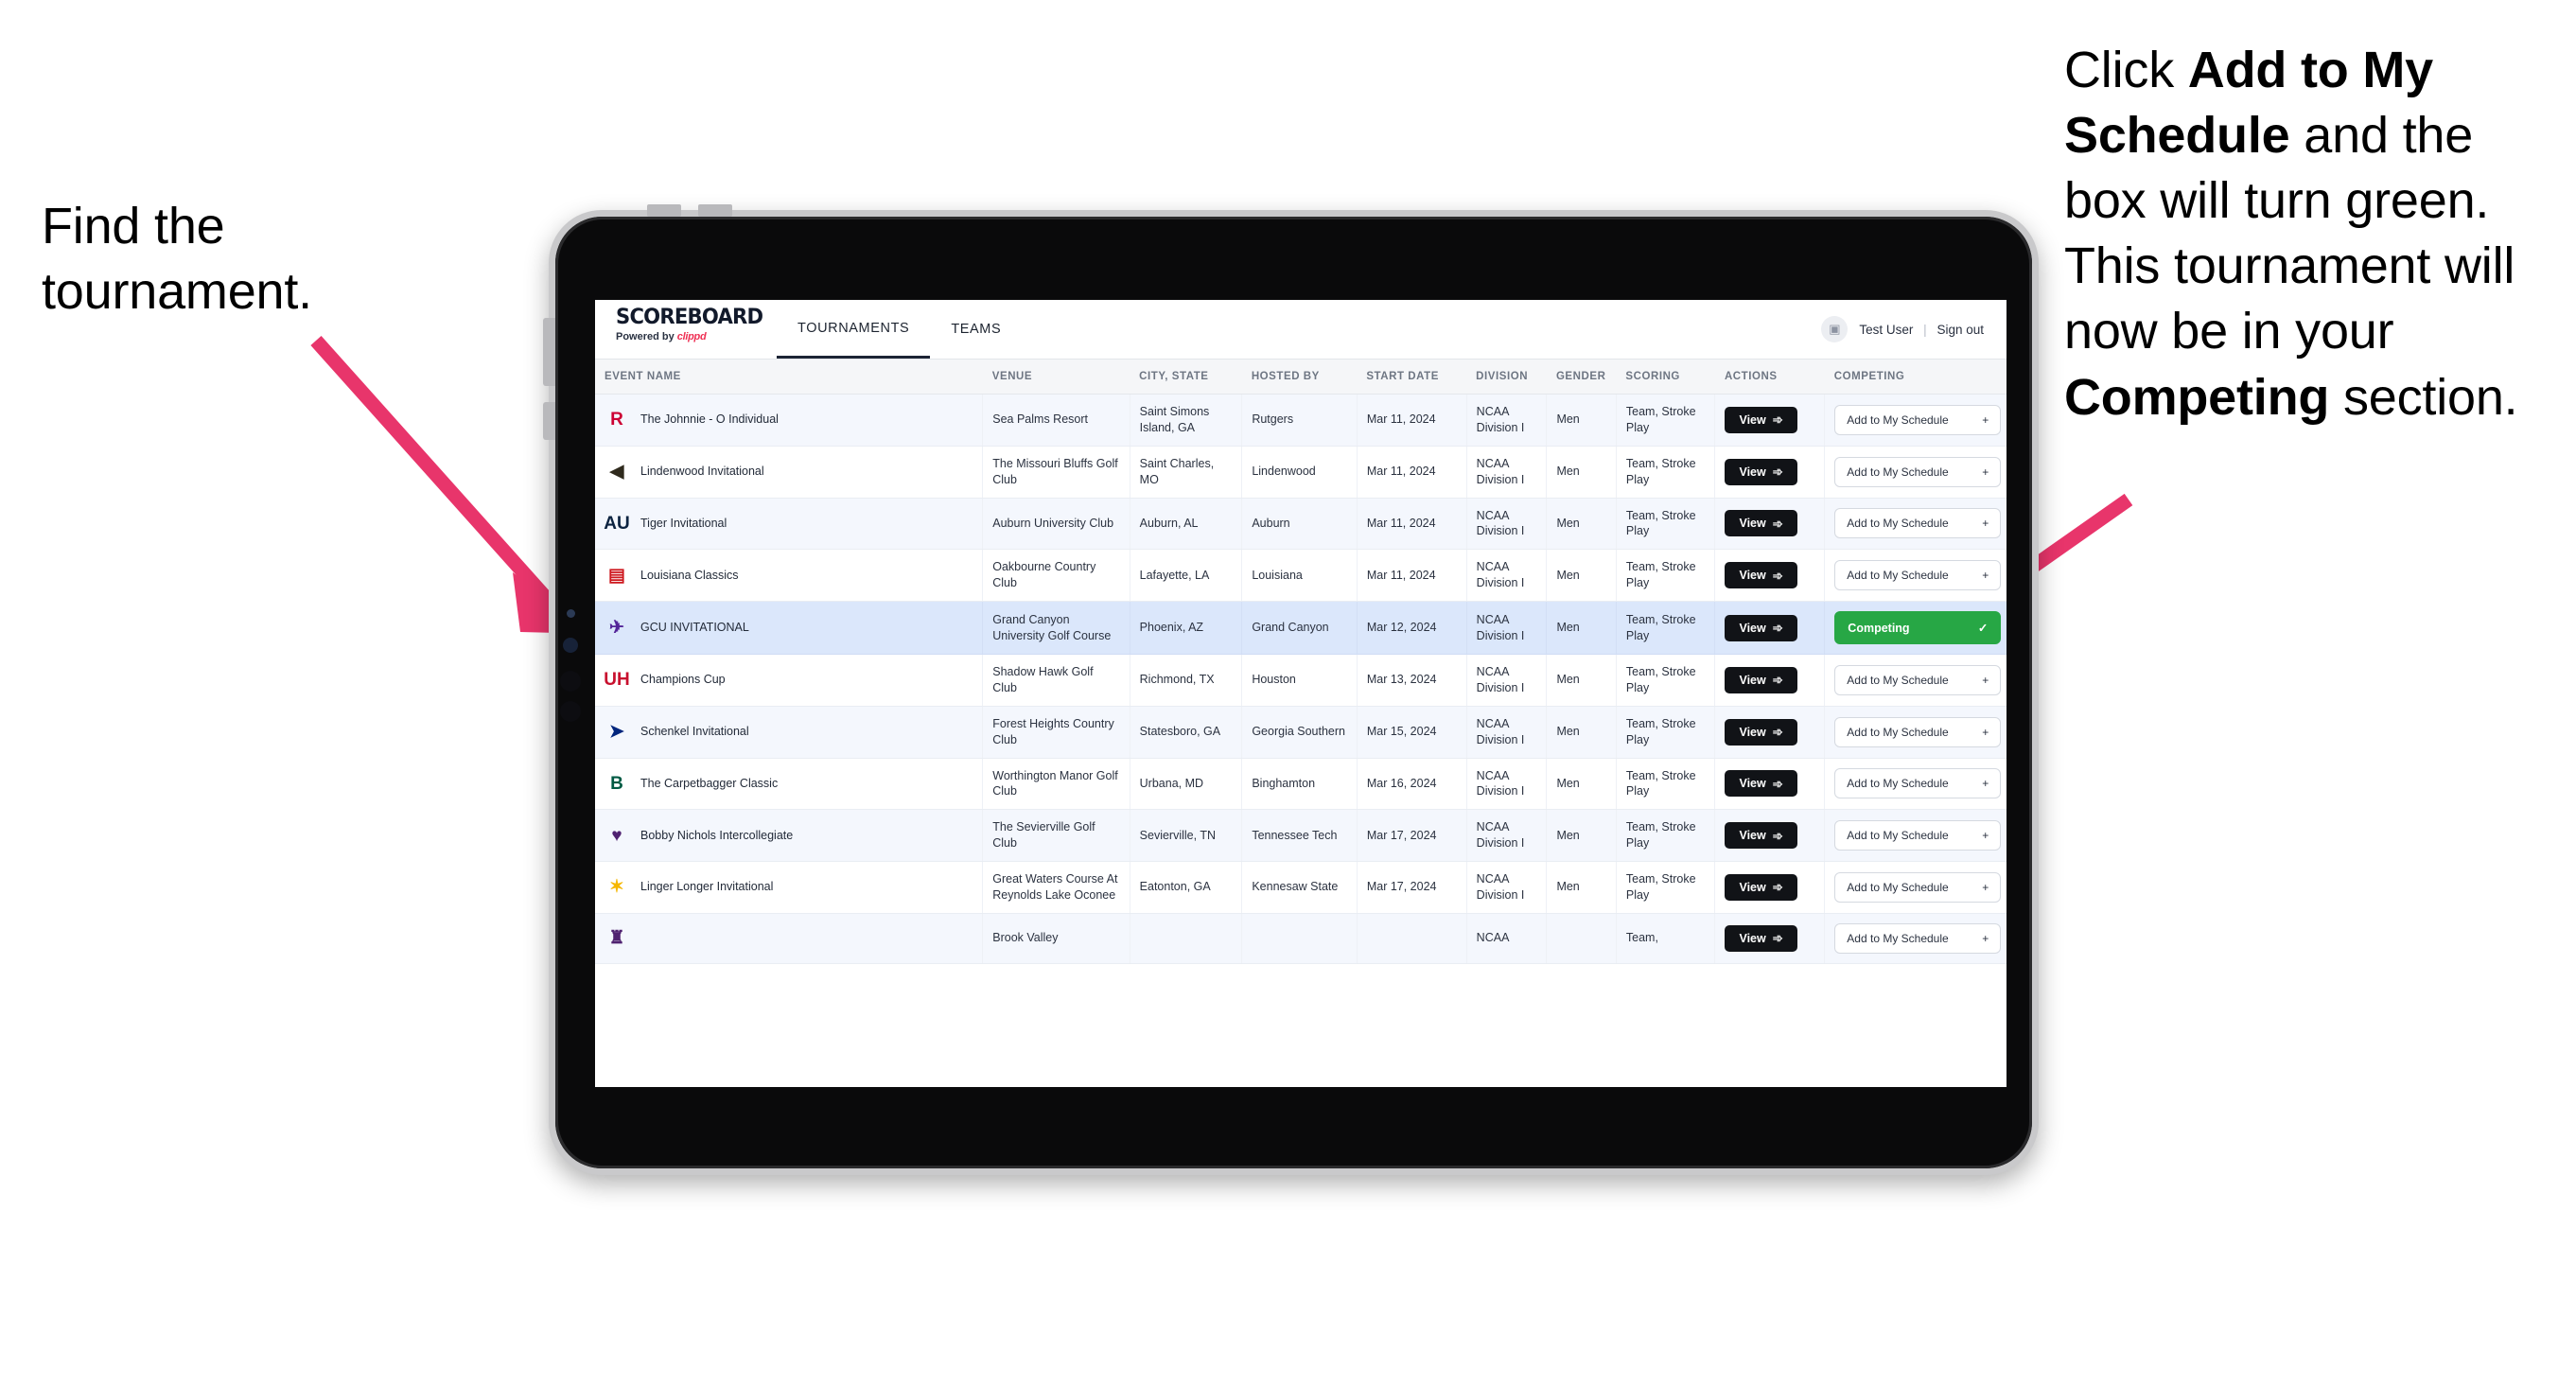 The width and height of the screenshot is (2576, 1386). Describe the element at coordinates (684, 523) in the screenshot. I see `event-name-label: Tiger Invitational` at that location.